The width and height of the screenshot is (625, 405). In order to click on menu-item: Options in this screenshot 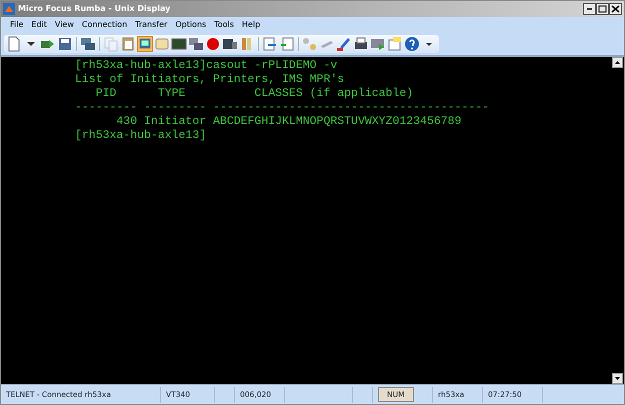, I will do `click(190, 25)`.